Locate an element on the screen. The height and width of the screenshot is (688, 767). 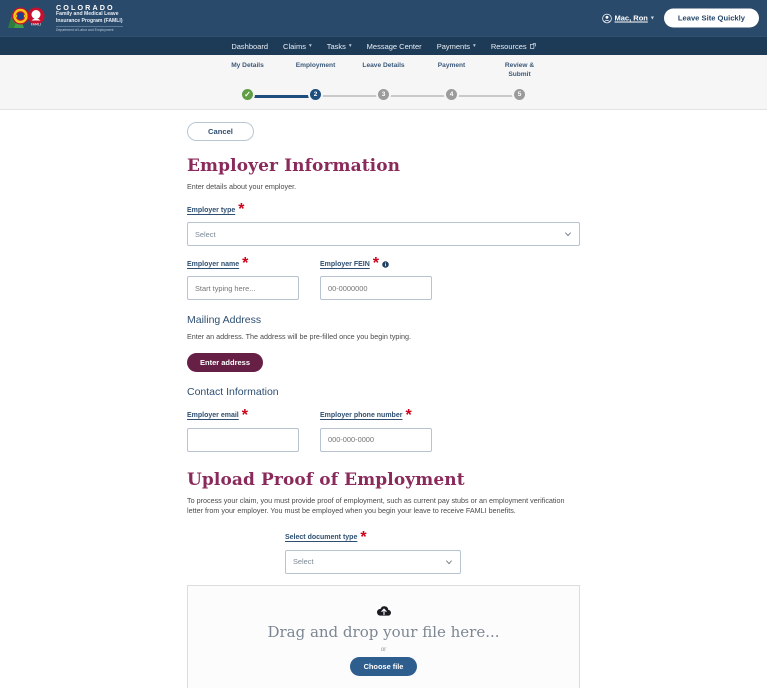
step-marker-todo: 3 is located at coordinates (383, 95).